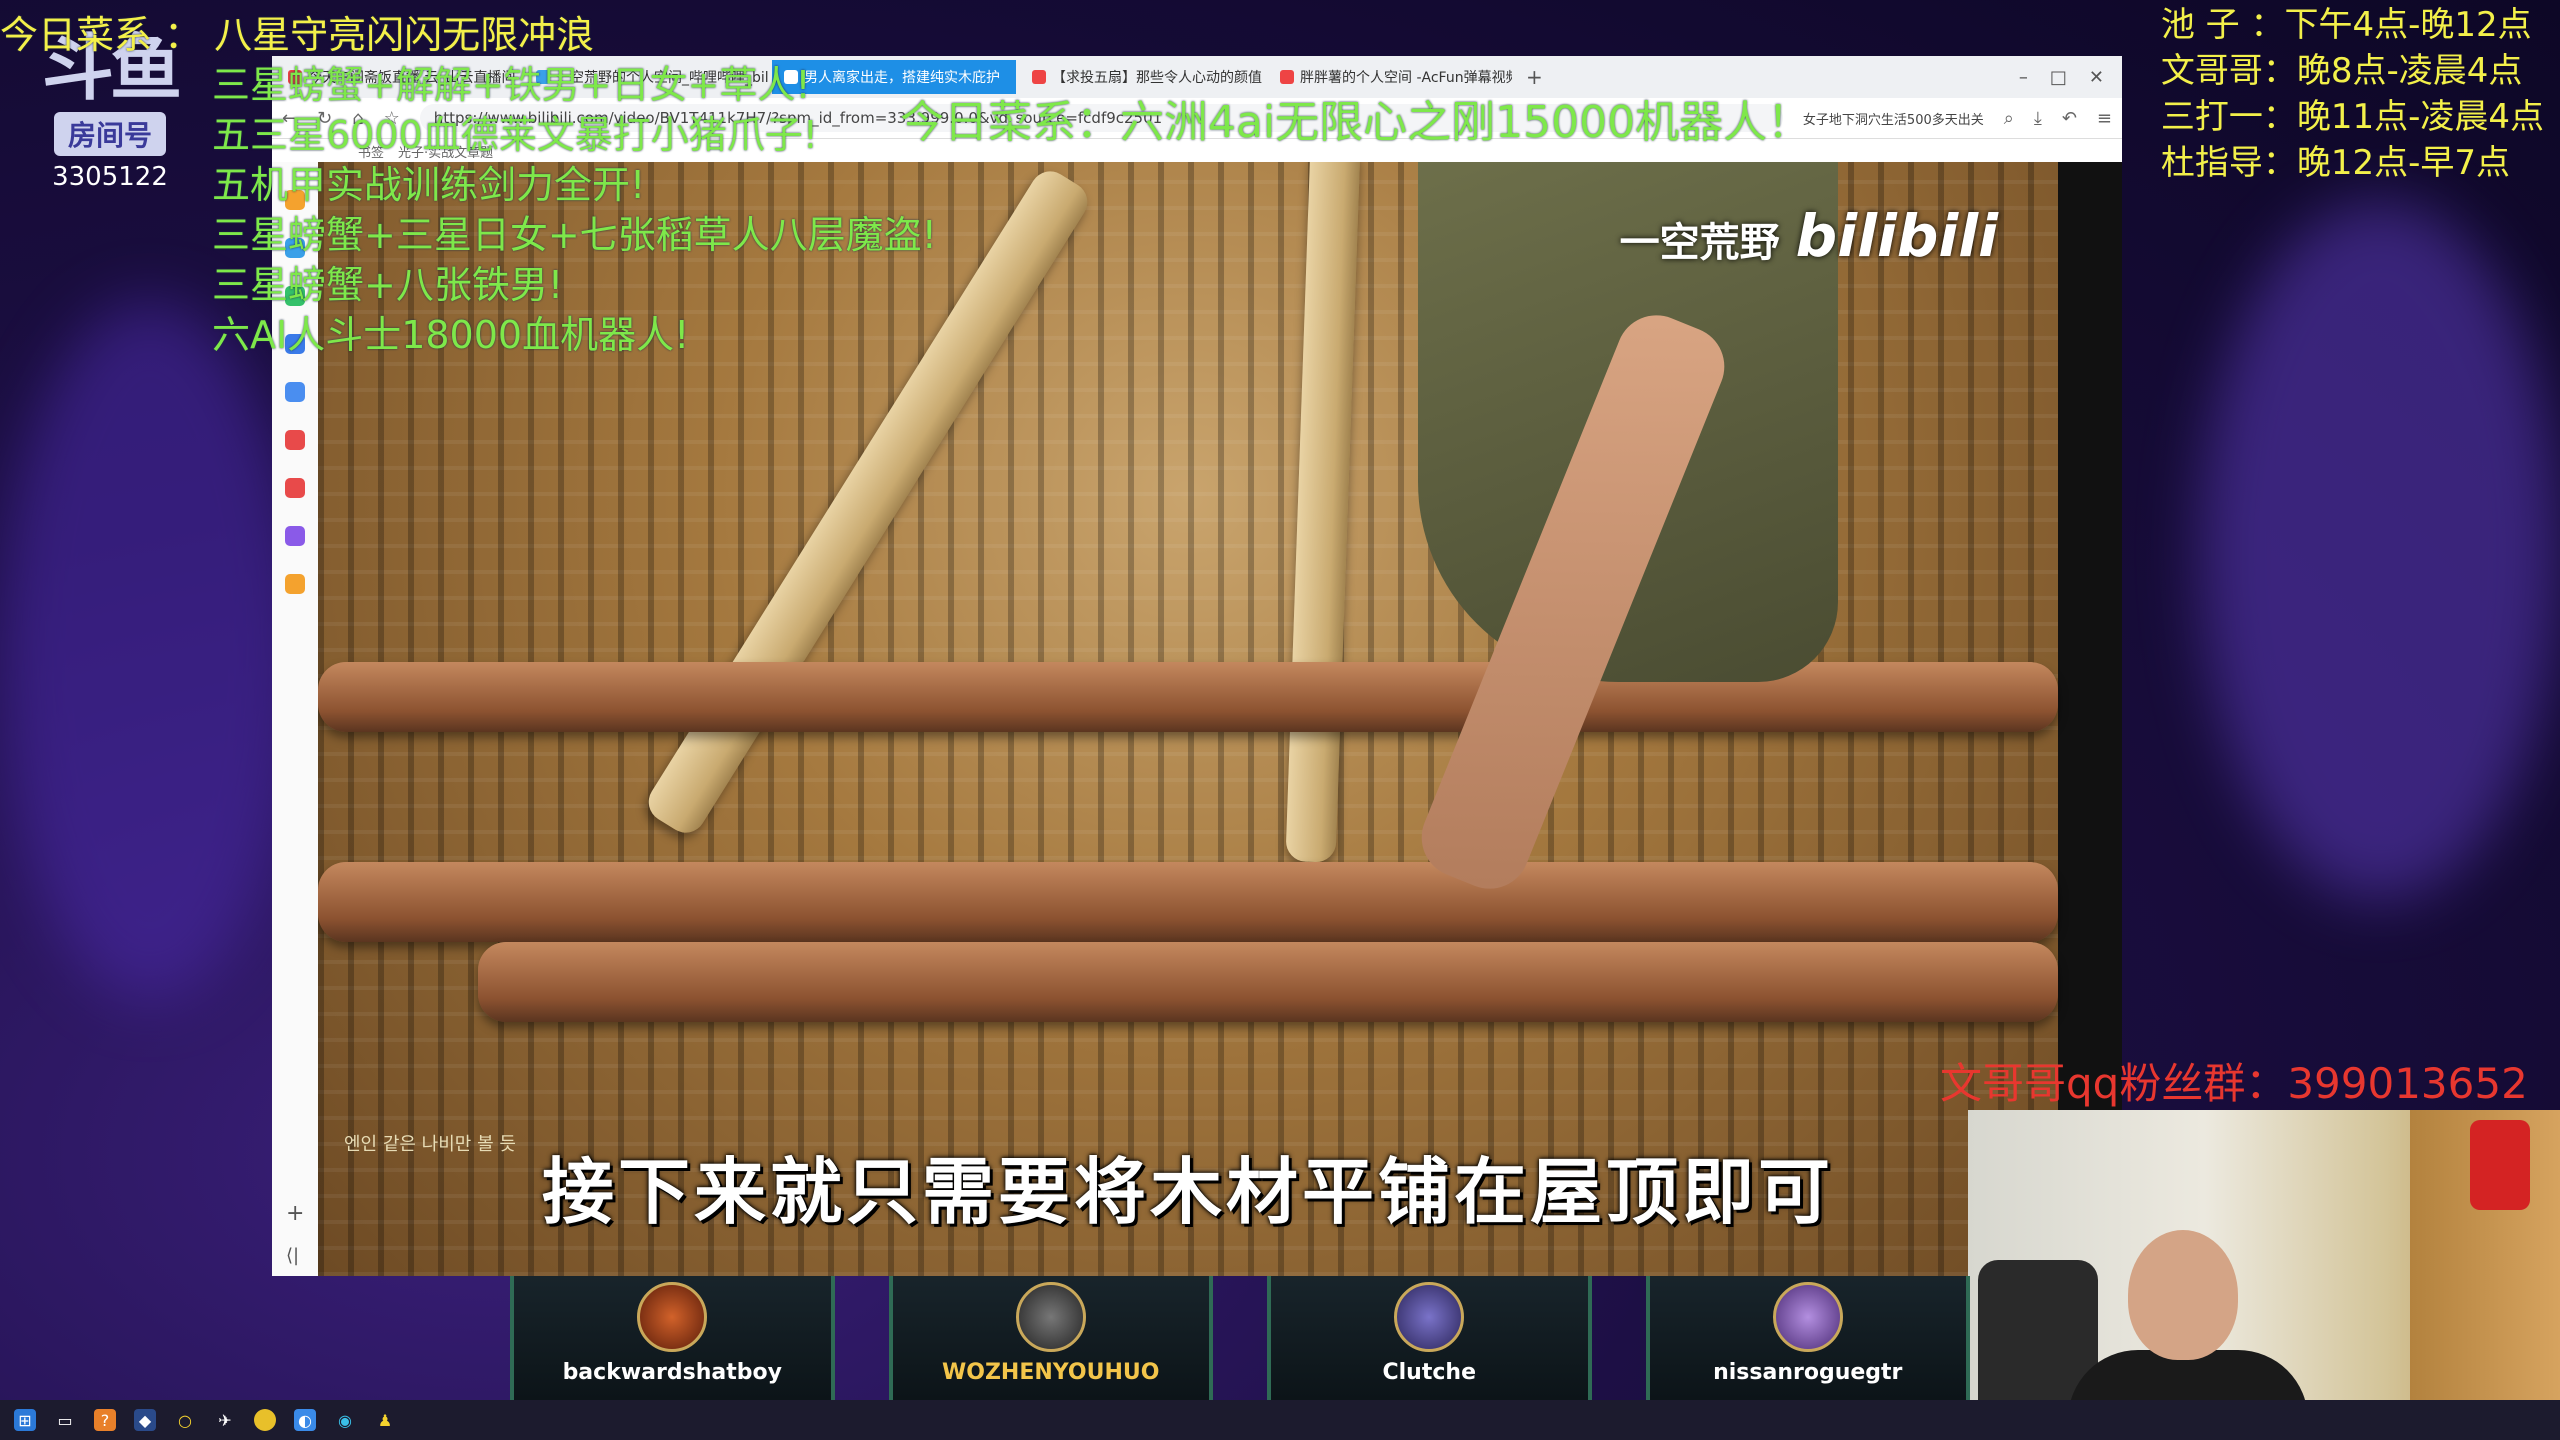 This screenshot has height=1440, width=2560. I want to click on player-card: WOZHENYOUHUO, so click(1050, 1338).